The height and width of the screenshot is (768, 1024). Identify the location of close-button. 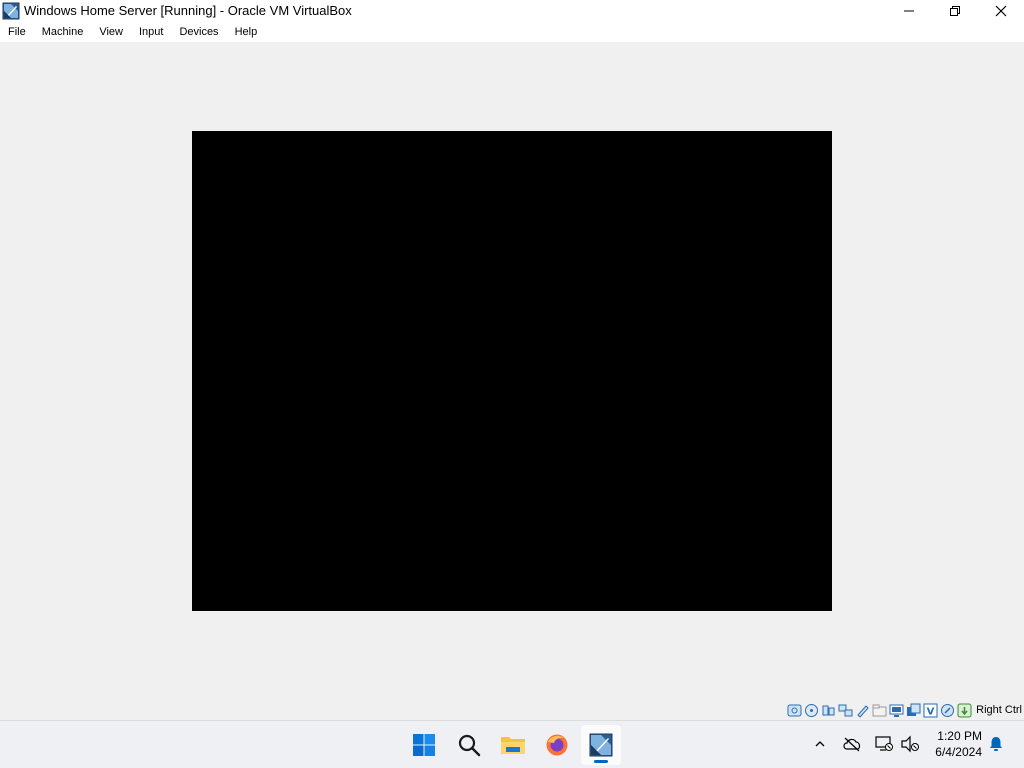
(1001, 11).